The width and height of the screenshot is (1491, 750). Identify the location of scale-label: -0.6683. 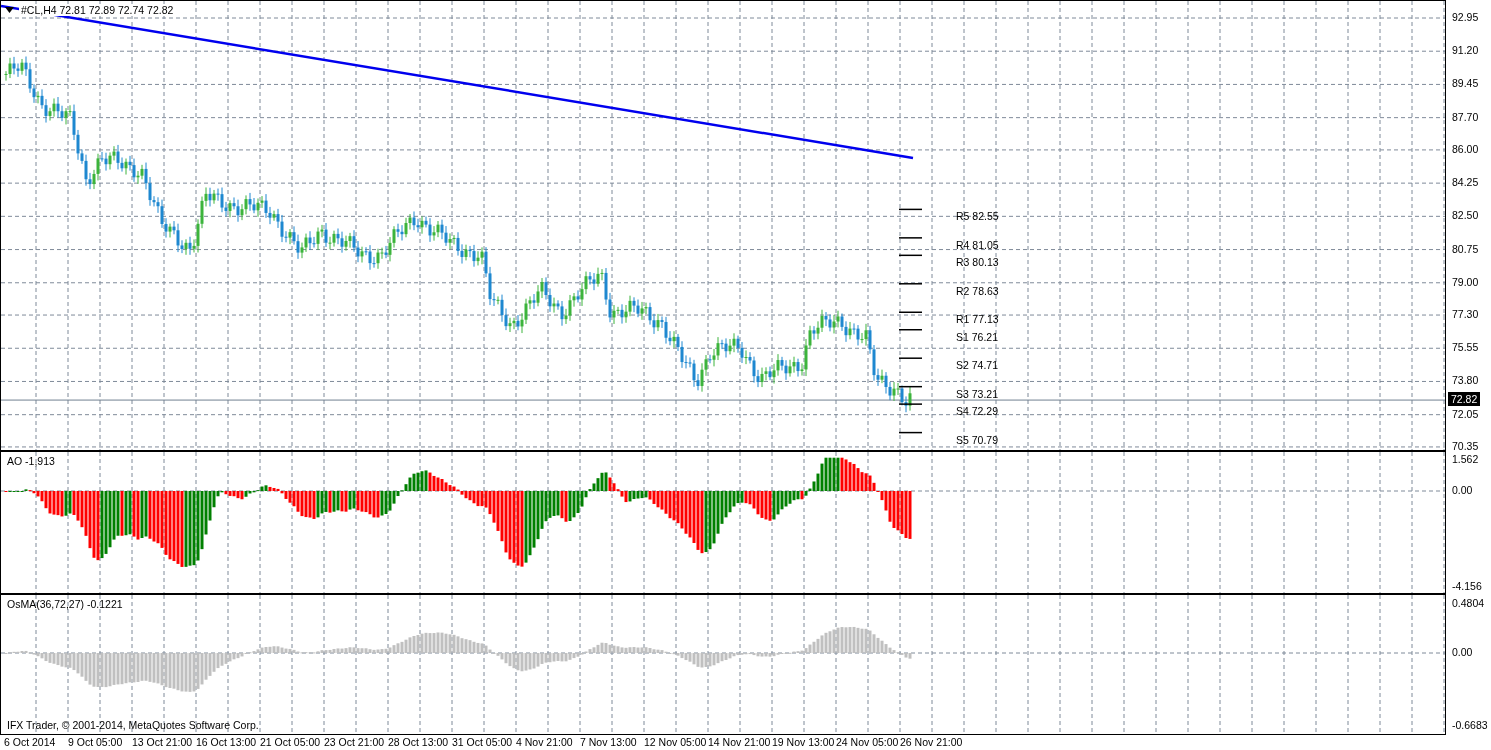
(1470, 725).